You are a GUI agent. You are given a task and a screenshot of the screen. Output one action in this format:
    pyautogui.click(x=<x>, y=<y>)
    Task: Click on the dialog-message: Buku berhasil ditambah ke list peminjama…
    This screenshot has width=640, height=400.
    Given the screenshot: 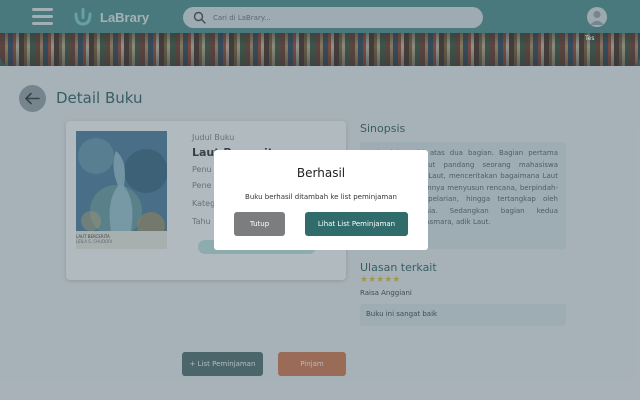 What is the action you would take?
    pyautogui.click(x=321, y=197)
    